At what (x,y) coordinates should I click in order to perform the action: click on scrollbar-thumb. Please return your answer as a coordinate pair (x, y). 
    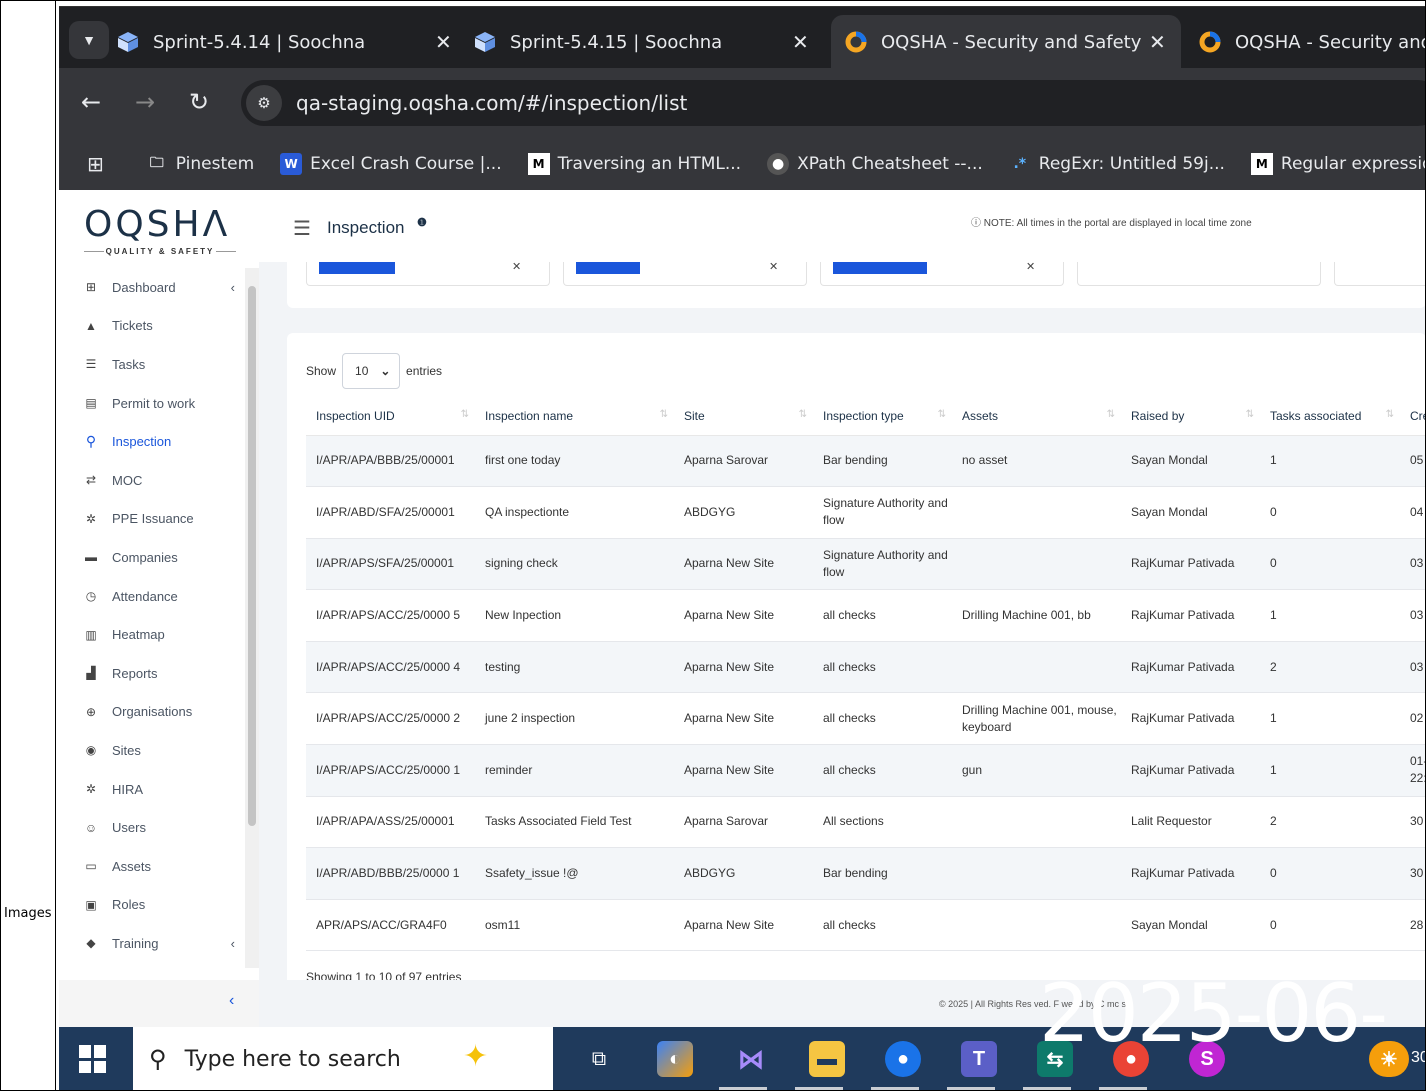
    Looking at the image, I should click on (252, 556).